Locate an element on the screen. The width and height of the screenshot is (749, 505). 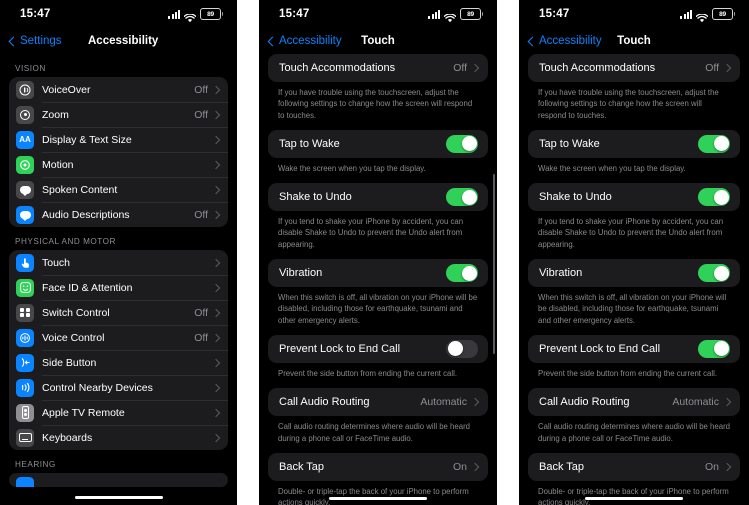
hearing-card-partial is located at coordinates (118, 480).